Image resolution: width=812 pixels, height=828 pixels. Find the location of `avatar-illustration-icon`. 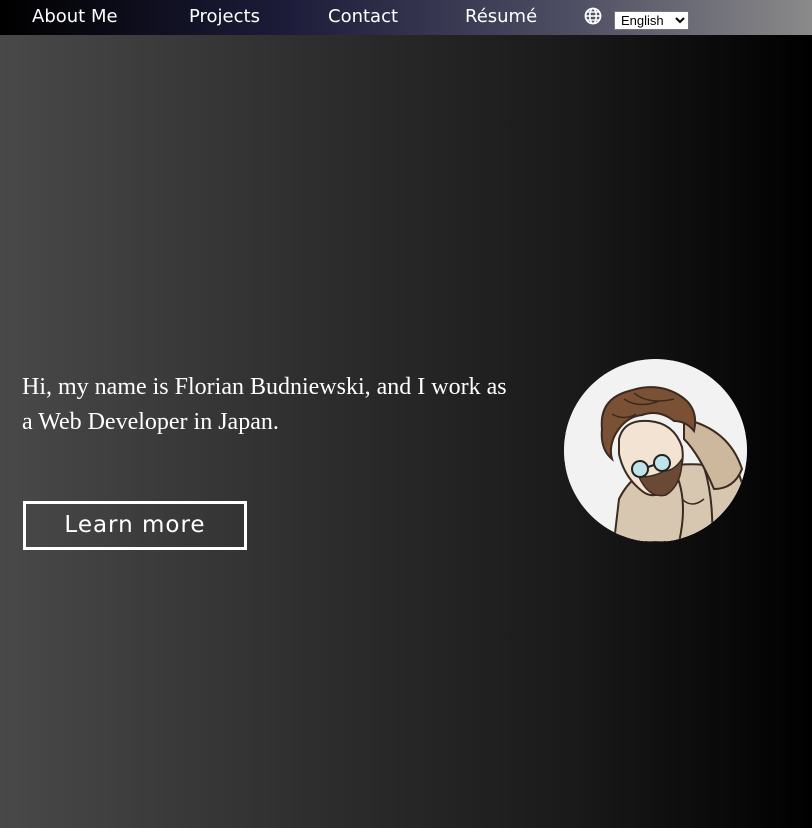

avatar-illustration-icon is located at coordinates (655, 450).